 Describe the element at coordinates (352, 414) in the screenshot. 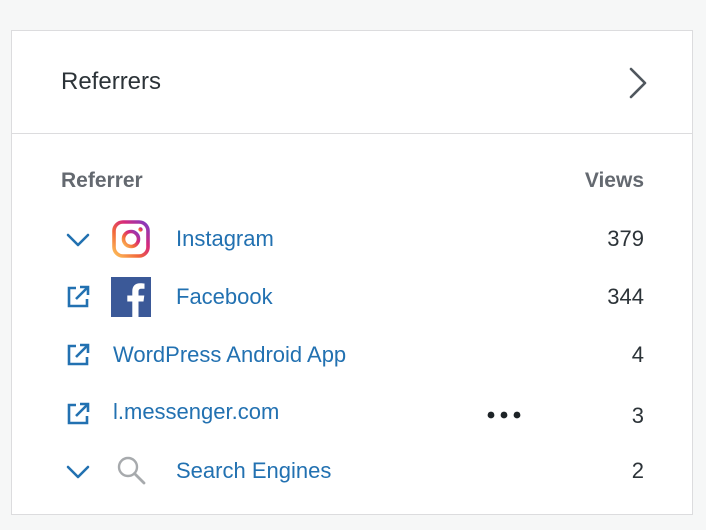

I see `referrer-row-messenger: l.messenger.com 3` at that location.